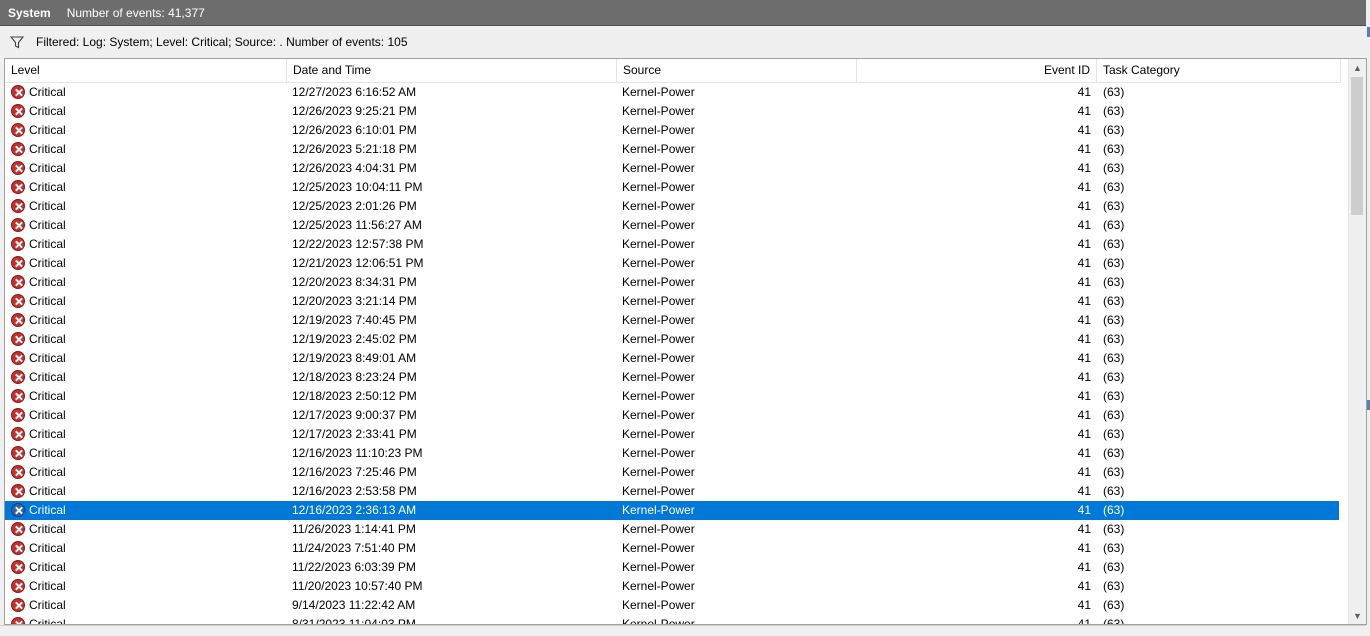 The width and height of the screenshot is (1370, 636). What do you see at coordinates (1357, 341) in the screenshot?
I see `vertical-scrollbar: ▲ ▼` at bounding box center [1357, 341].